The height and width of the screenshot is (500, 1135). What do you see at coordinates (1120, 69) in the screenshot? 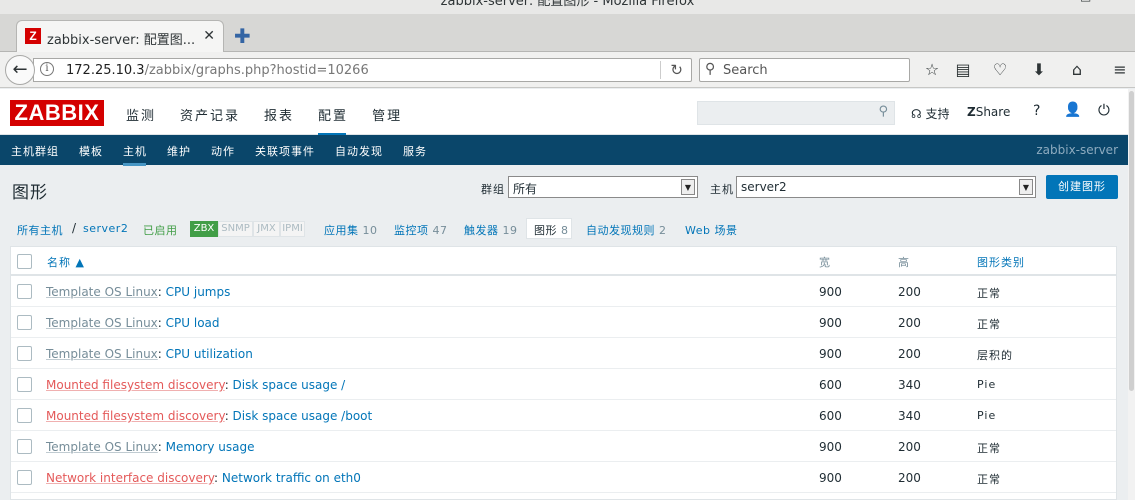
I see `hamburger-menu-icon: ≡` at bounding box center [1120, 69].